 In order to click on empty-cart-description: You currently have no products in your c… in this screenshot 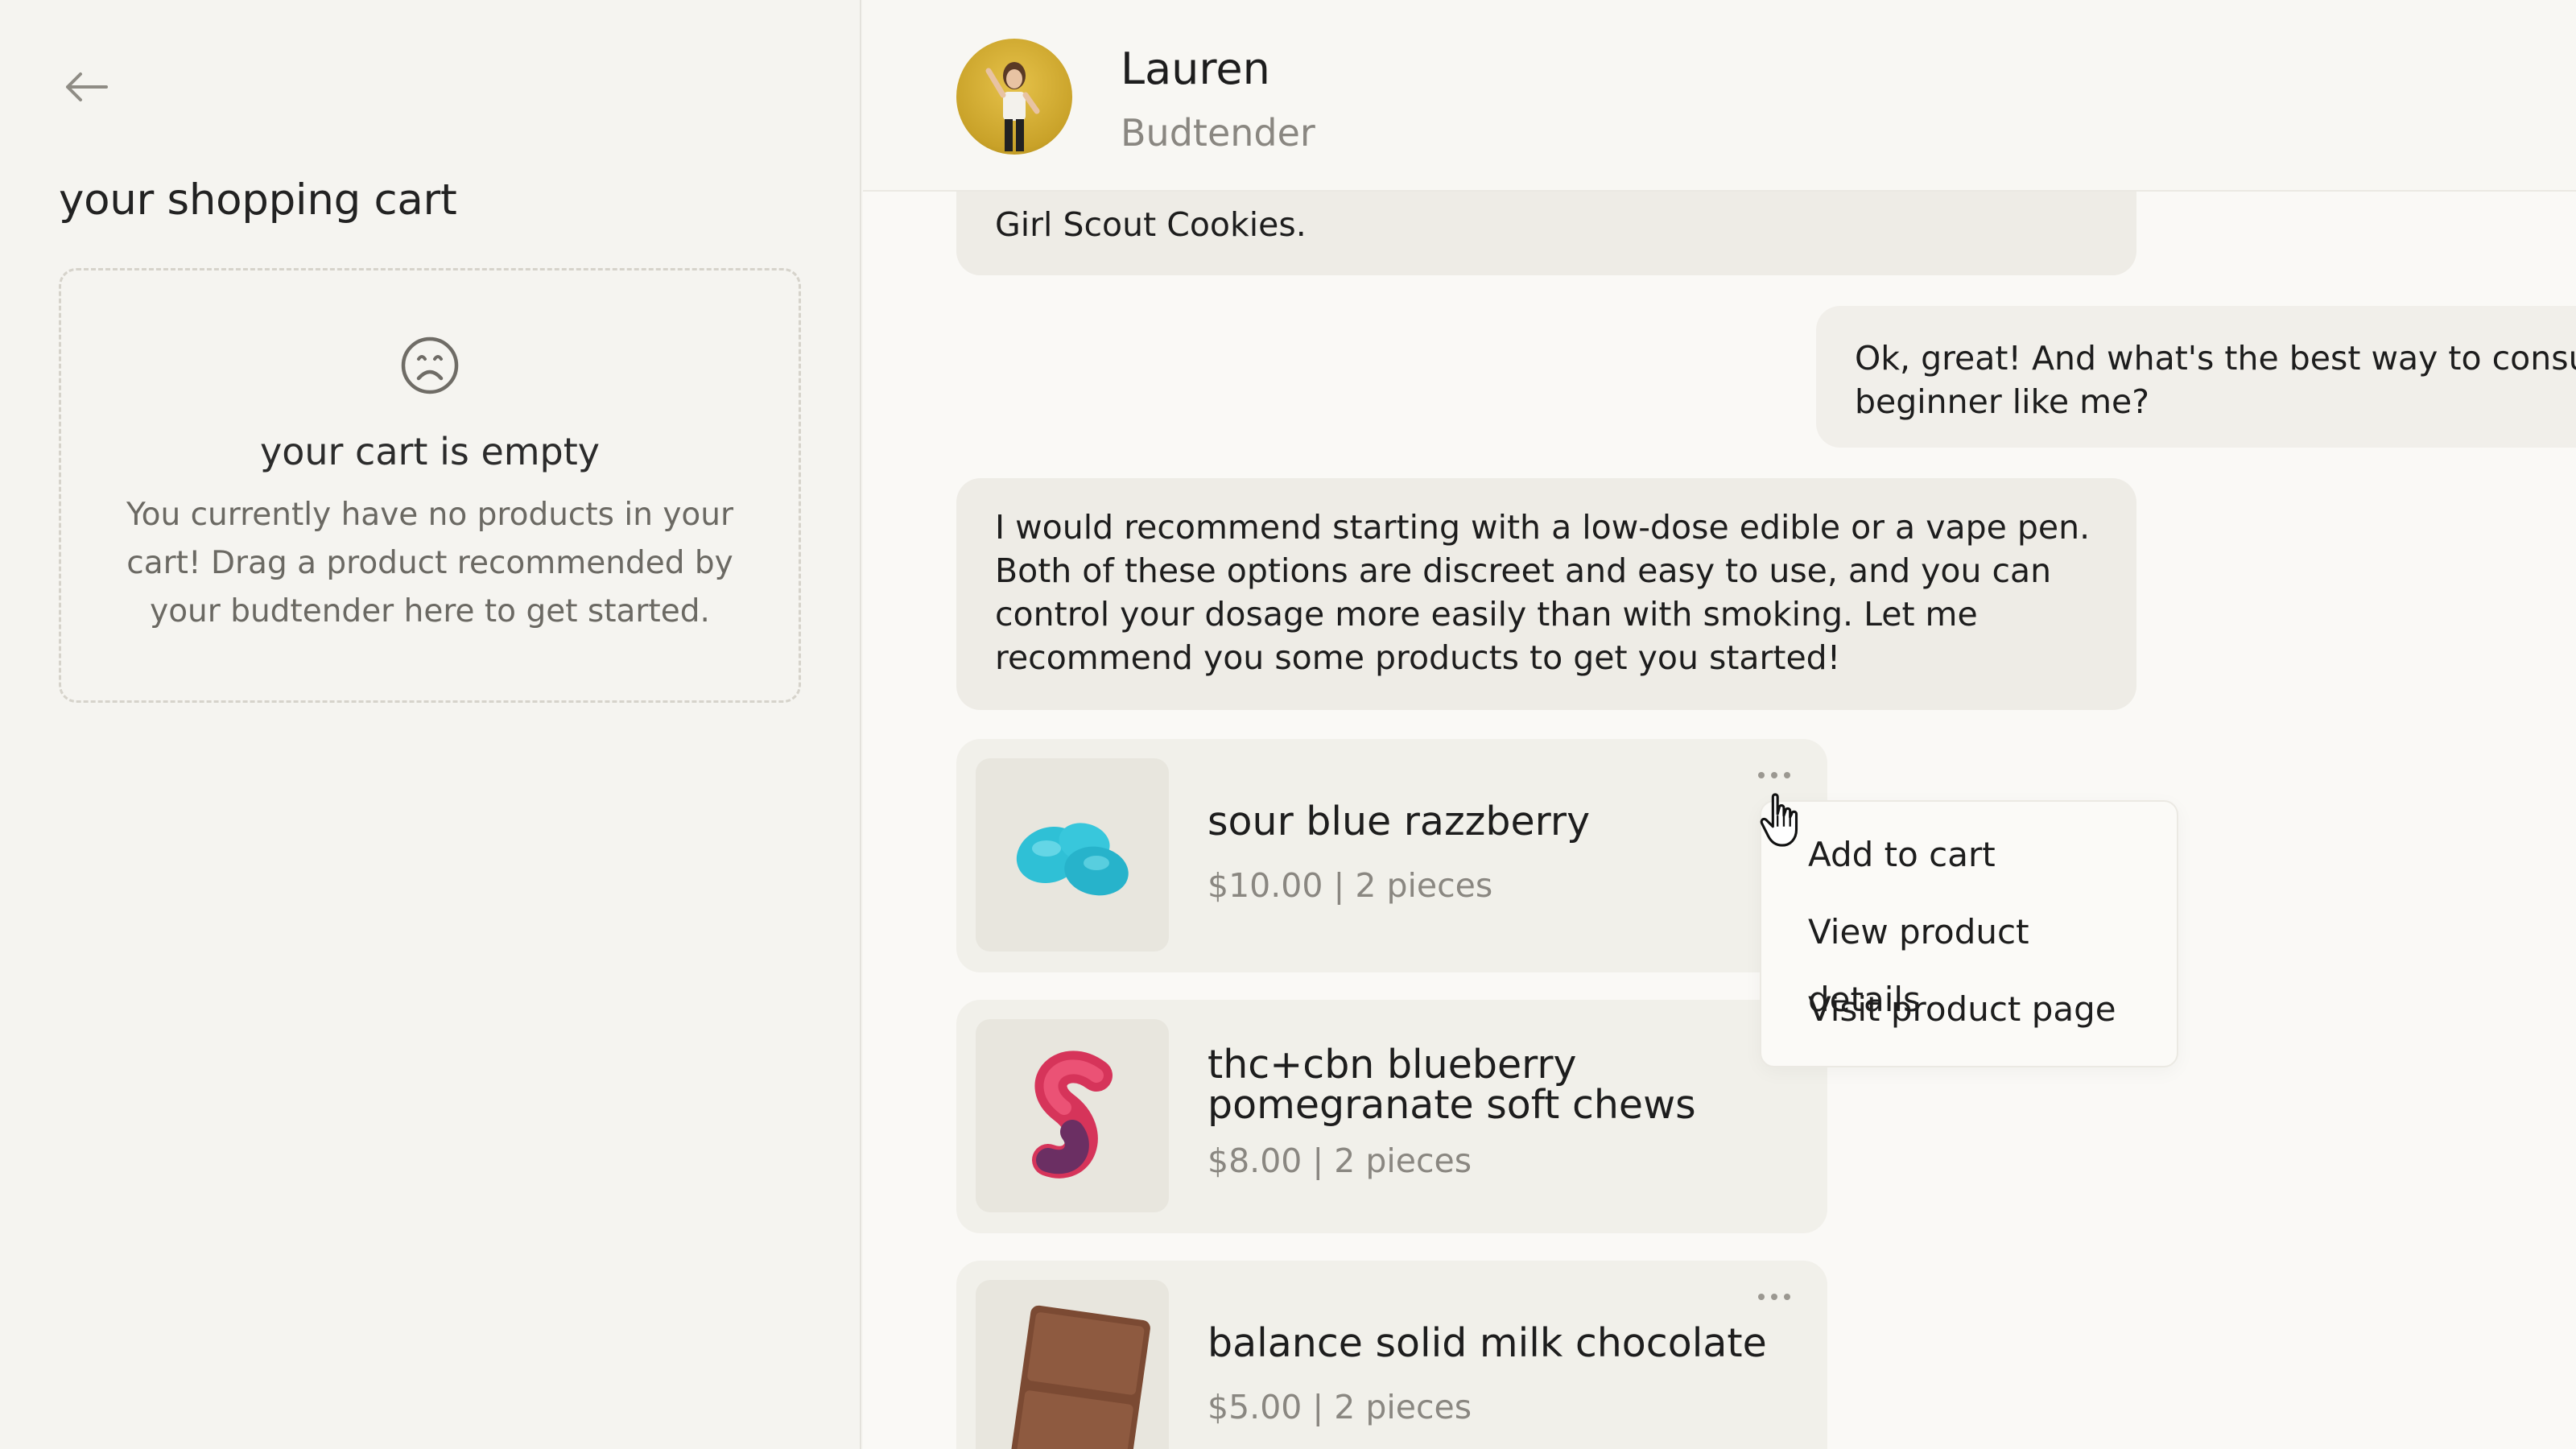, I will do `click(430, 563)`.